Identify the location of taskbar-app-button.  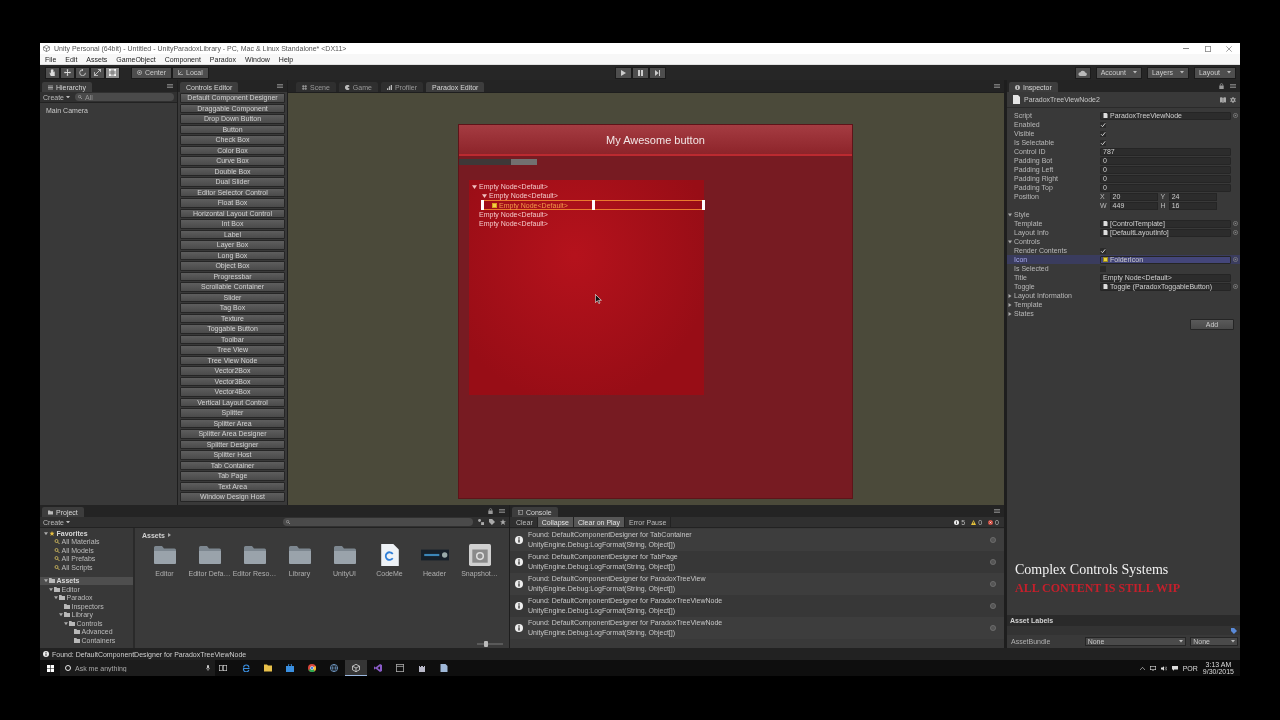
(356, 668).